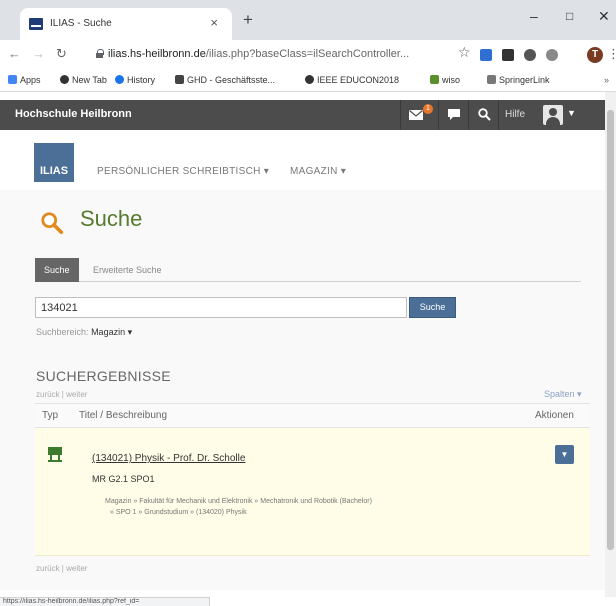 This screenshot has width=616, height=606. I want to click on search-scope: Suchbereich: Magazin ▾, so click(84, 332).